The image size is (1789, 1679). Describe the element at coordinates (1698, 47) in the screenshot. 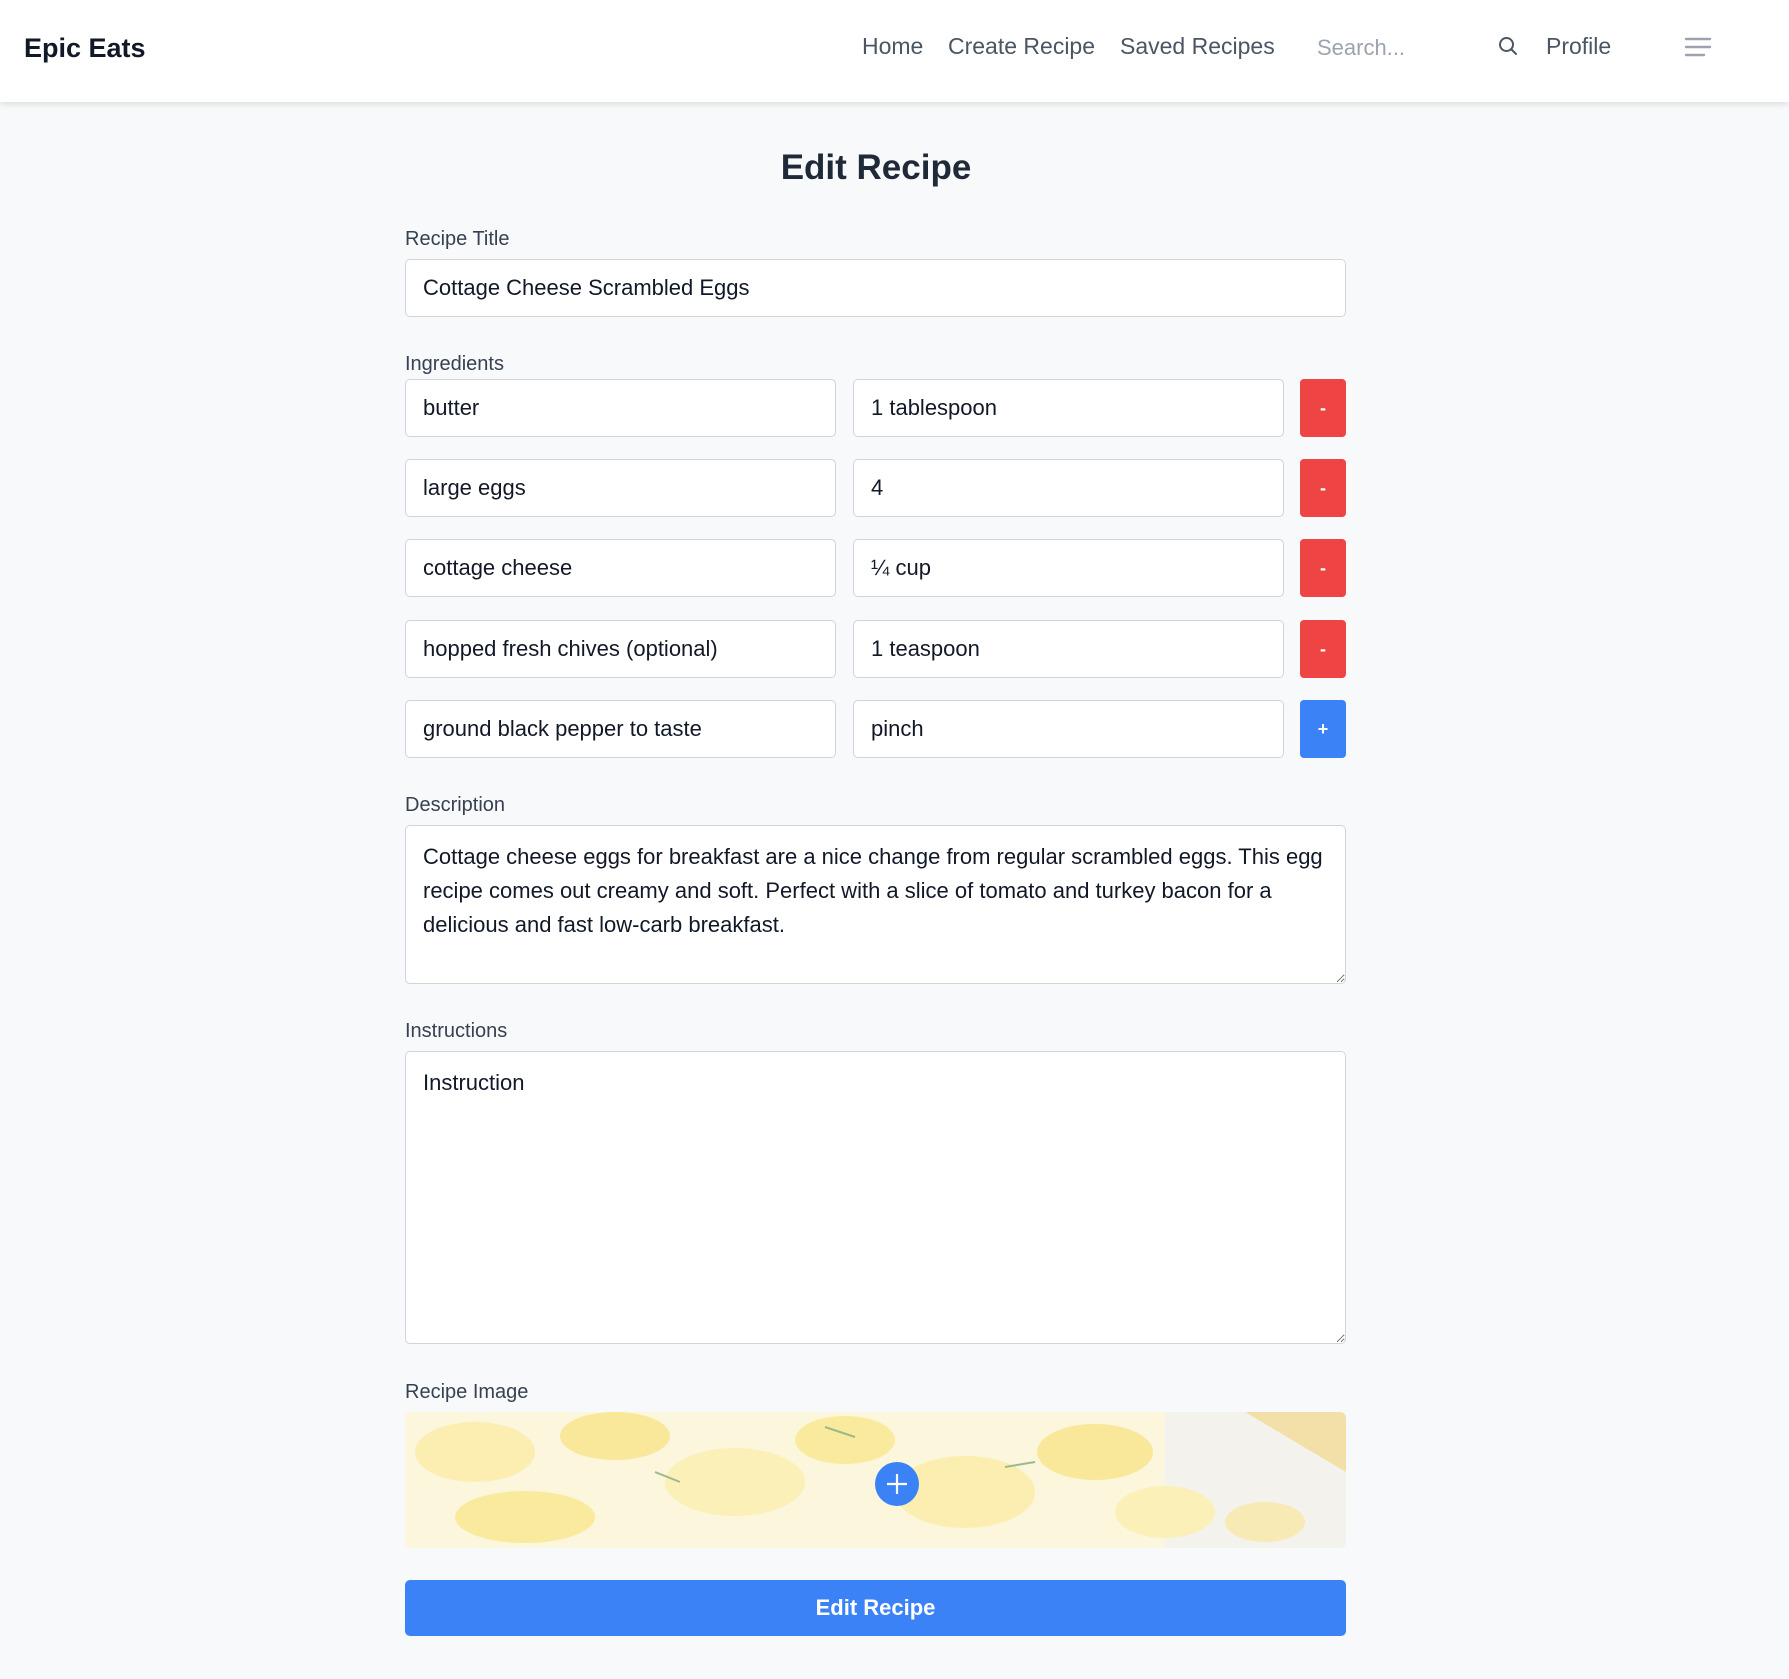

I see `hamburger-menu-icon` at that location.